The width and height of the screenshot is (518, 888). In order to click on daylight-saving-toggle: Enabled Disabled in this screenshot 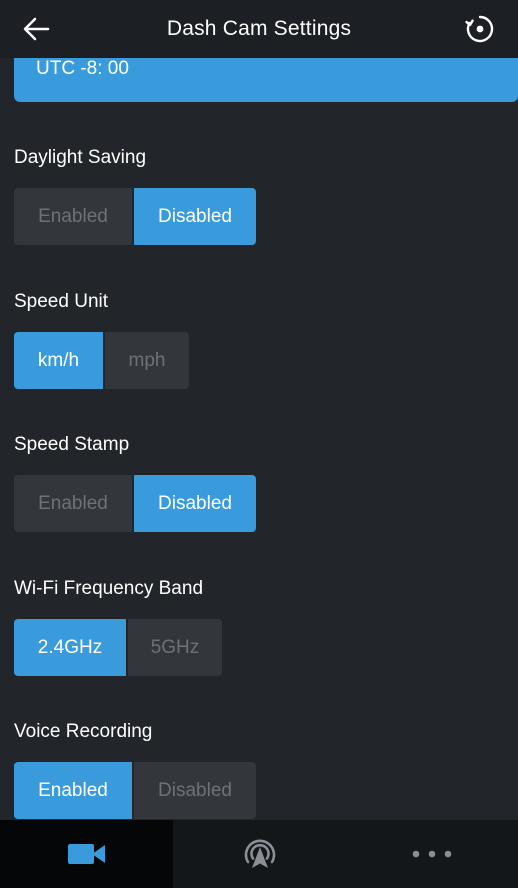, I will do `click(135, 216)`.